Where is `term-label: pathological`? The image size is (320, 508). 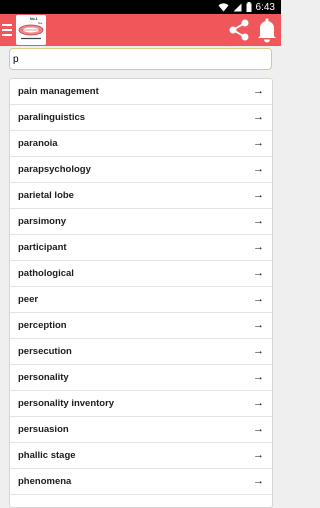 term-label: pathological is located at coordinates (46, 273).